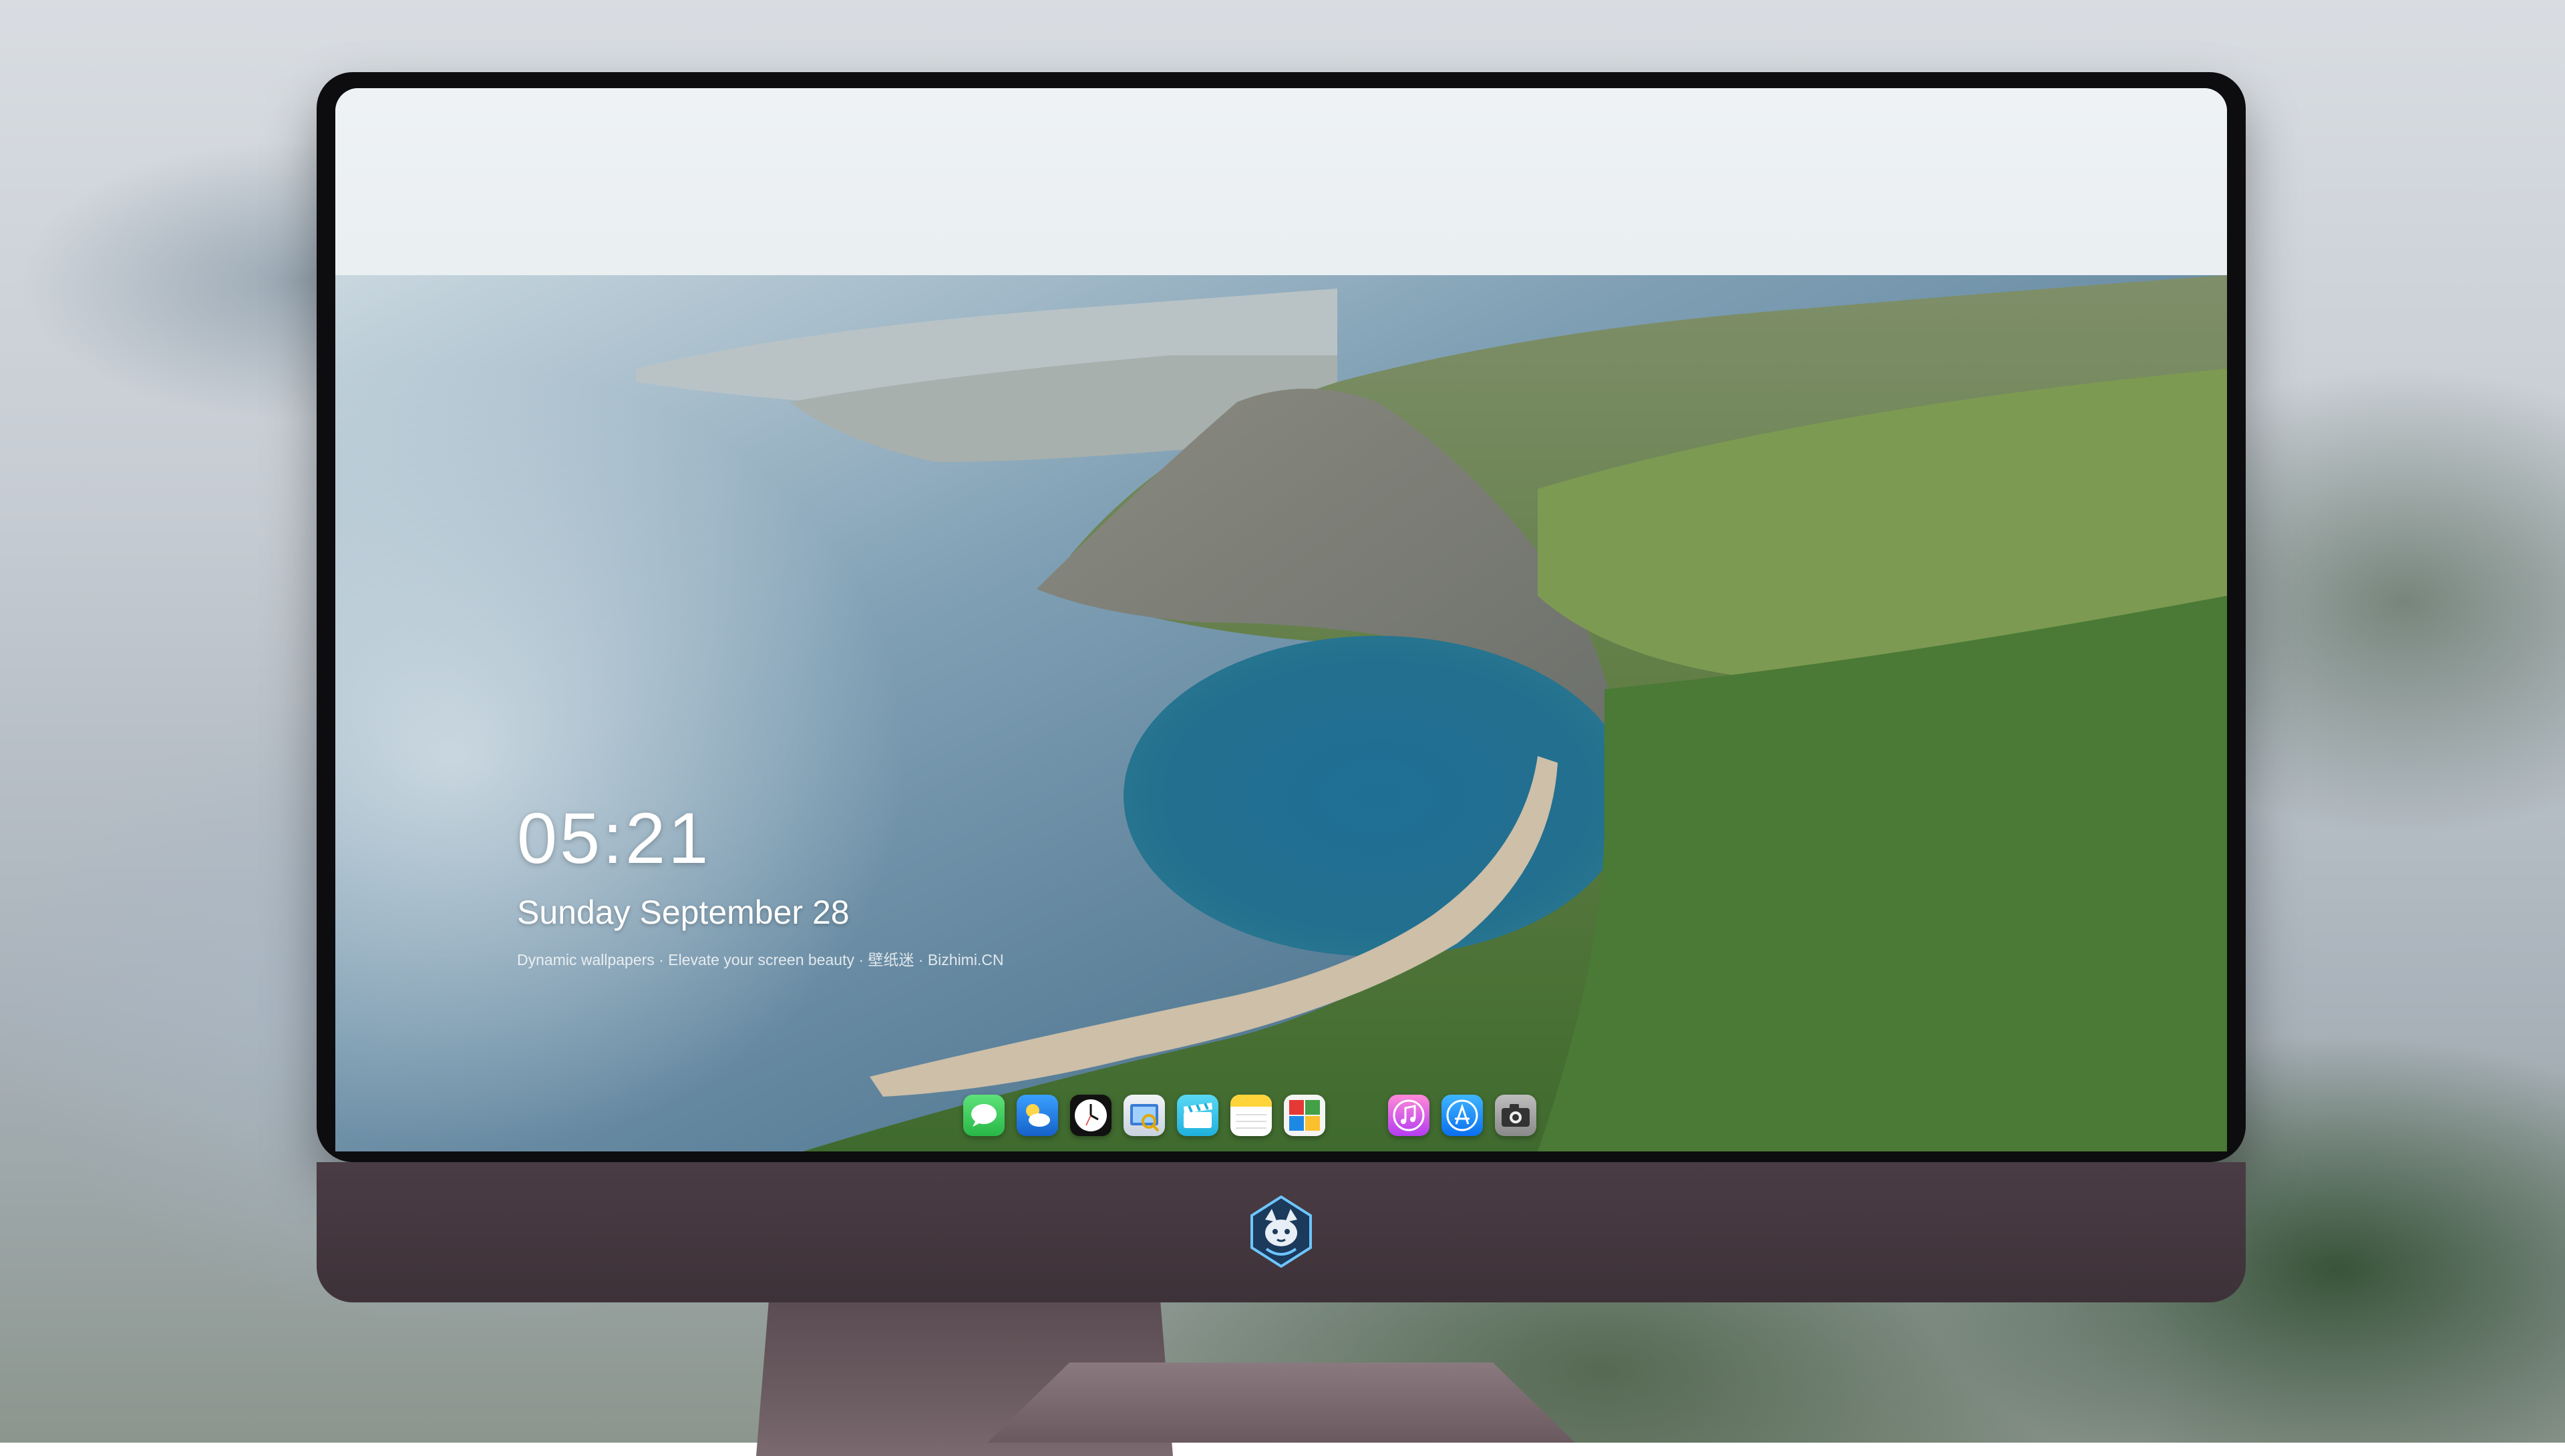 Image resolution: width=2565 pixels, height=1456 pixels. I want to click on dock-app-weather, so click(1037, 1115).